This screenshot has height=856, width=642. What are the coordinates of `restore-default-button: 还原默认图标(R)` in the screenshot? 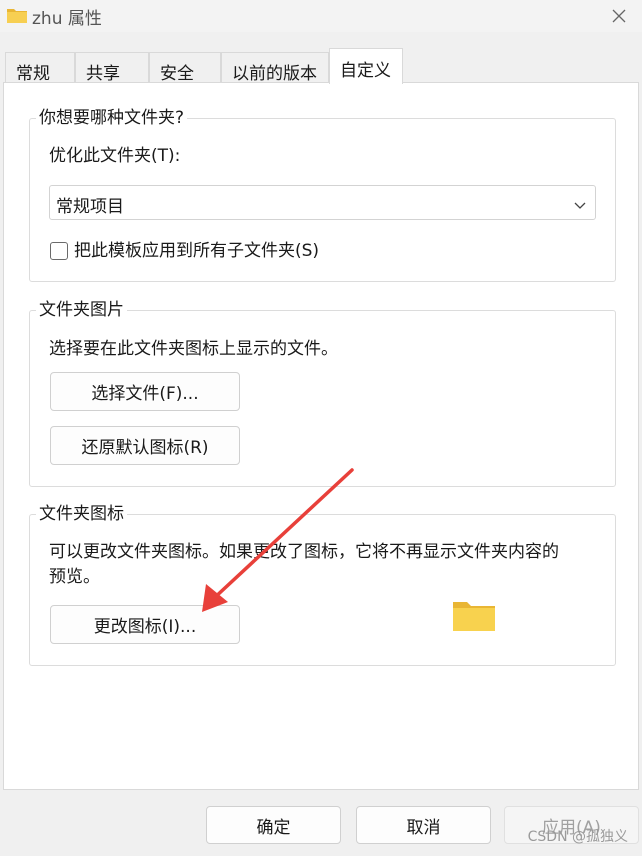 It's located at (145, 445).